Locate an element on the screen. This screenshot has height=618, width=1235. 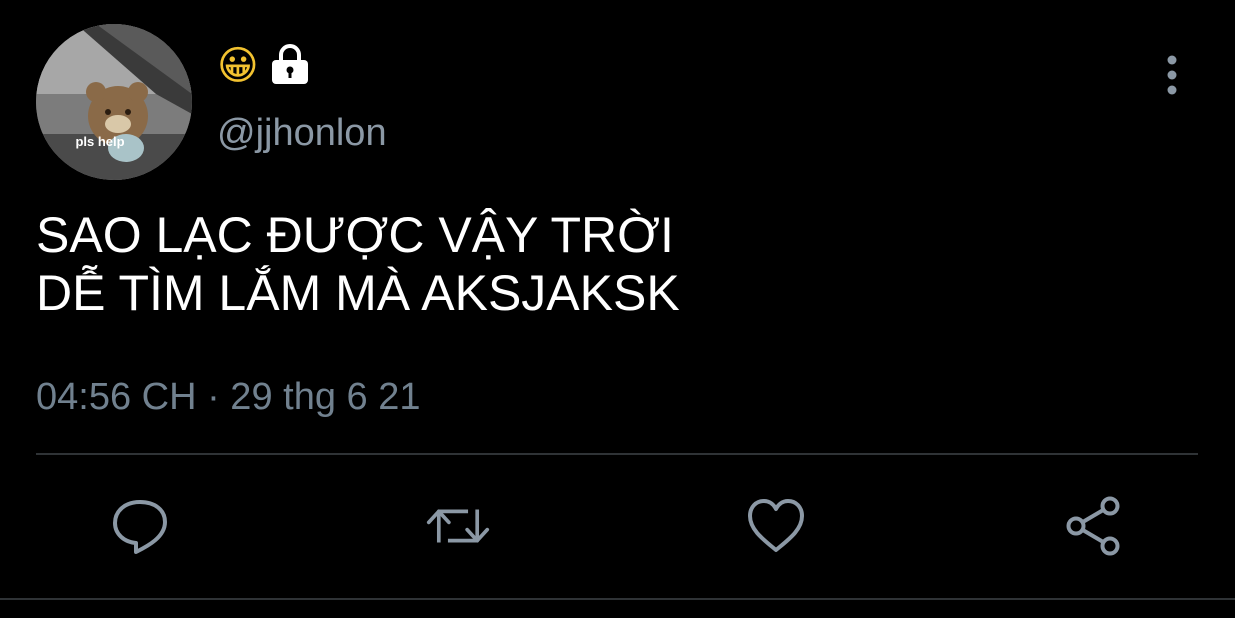
reply-button is located at coordinates (140, 526).